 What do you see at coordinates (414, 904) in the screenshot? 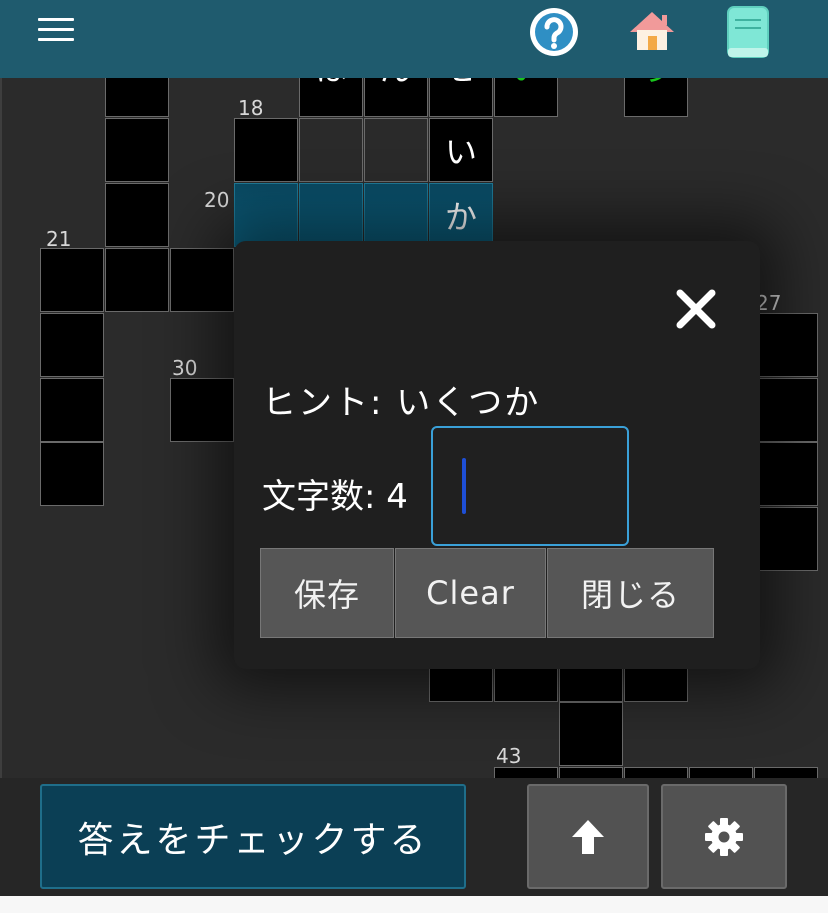
I see `page-bottom-strip` at bounding box center [414, 904].